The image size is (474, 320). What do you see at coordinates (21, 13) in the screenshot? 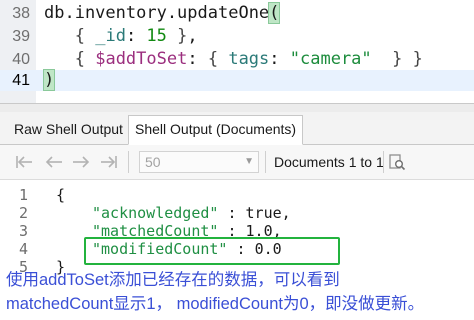
I see `line-number: 38` at bounding box center [21, 13].